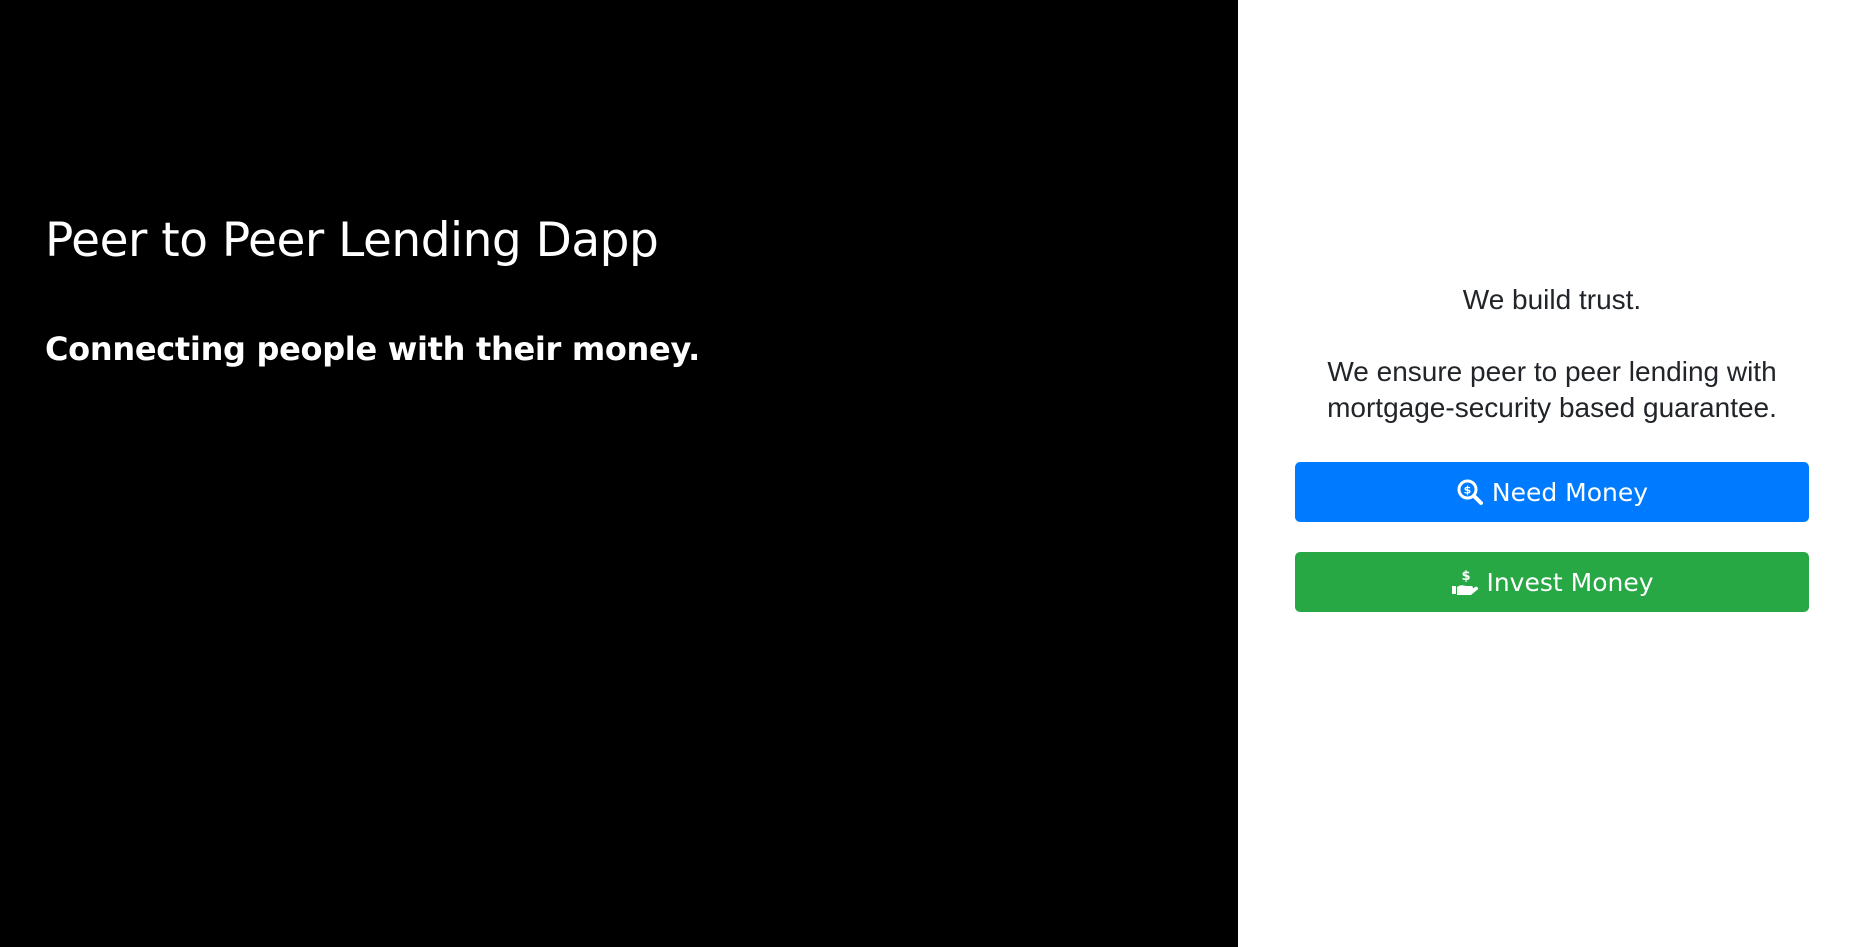 This screenshot has height=947, width=1852. I want to click on need-money-label: Need Money, so click(1570, 492).